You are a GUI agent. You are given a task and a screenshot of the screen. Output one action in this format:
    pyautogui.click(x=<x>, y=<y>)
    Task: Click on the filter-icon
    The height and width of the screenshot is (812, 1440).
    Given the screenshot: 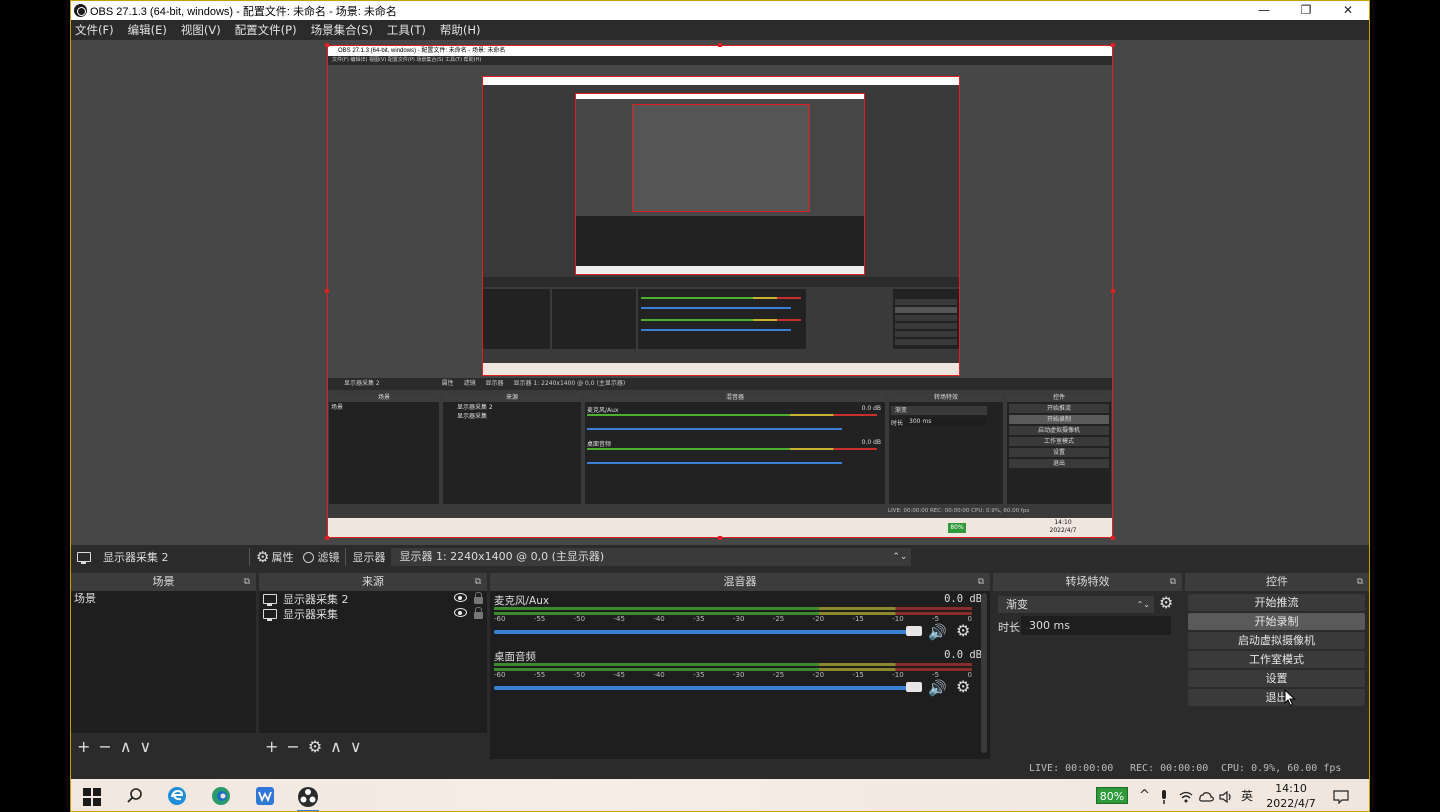 What is the action you would take?
    pyautogui.click(x=309, y=557)
    